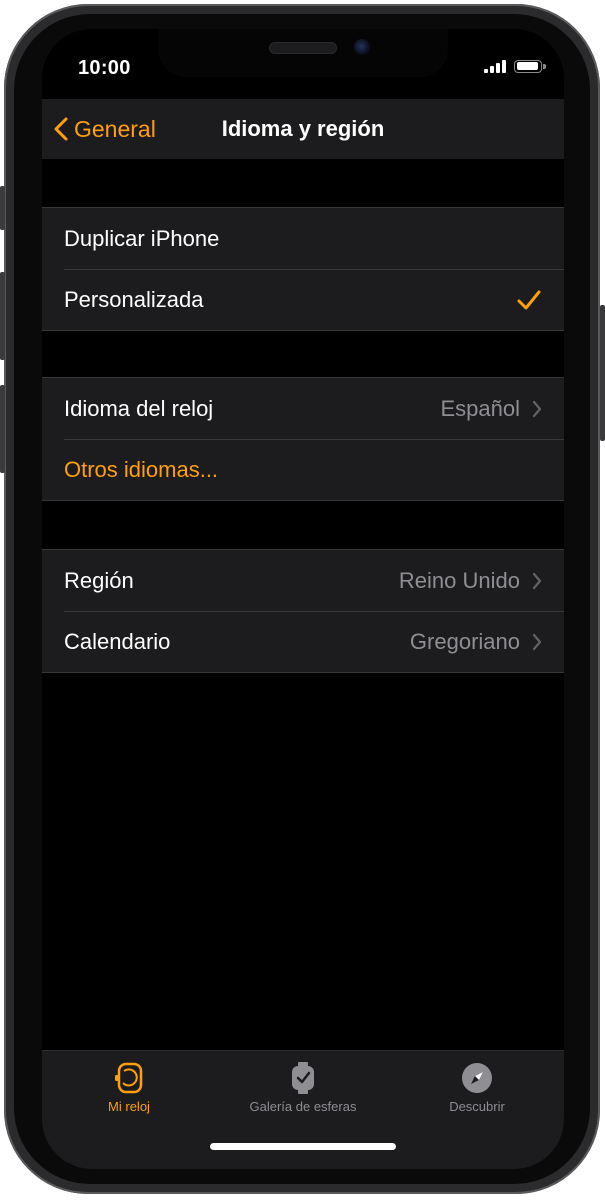 The width and height of the screenshot is (605, 1200). Describe the element at coordinates (530, 66) in the screenshot. I see `battery-icon` at that location.